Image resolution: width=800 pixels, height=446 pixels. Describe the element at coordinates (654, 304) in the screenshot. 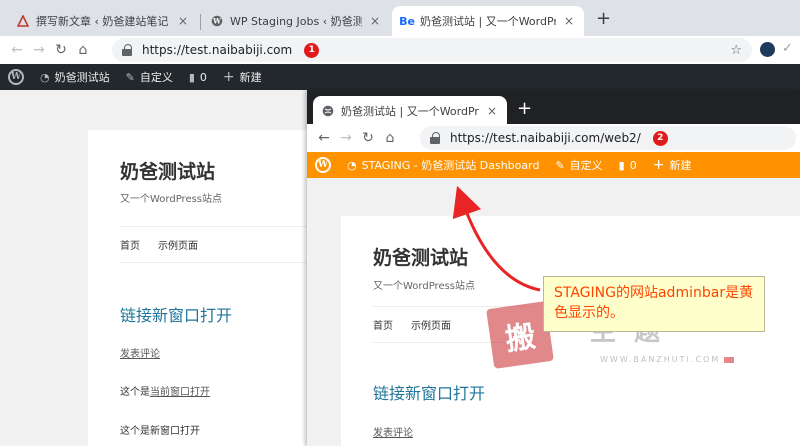

I see `annotation-callout: STAGING的网站adminbar是黄色显示的。` at that location.